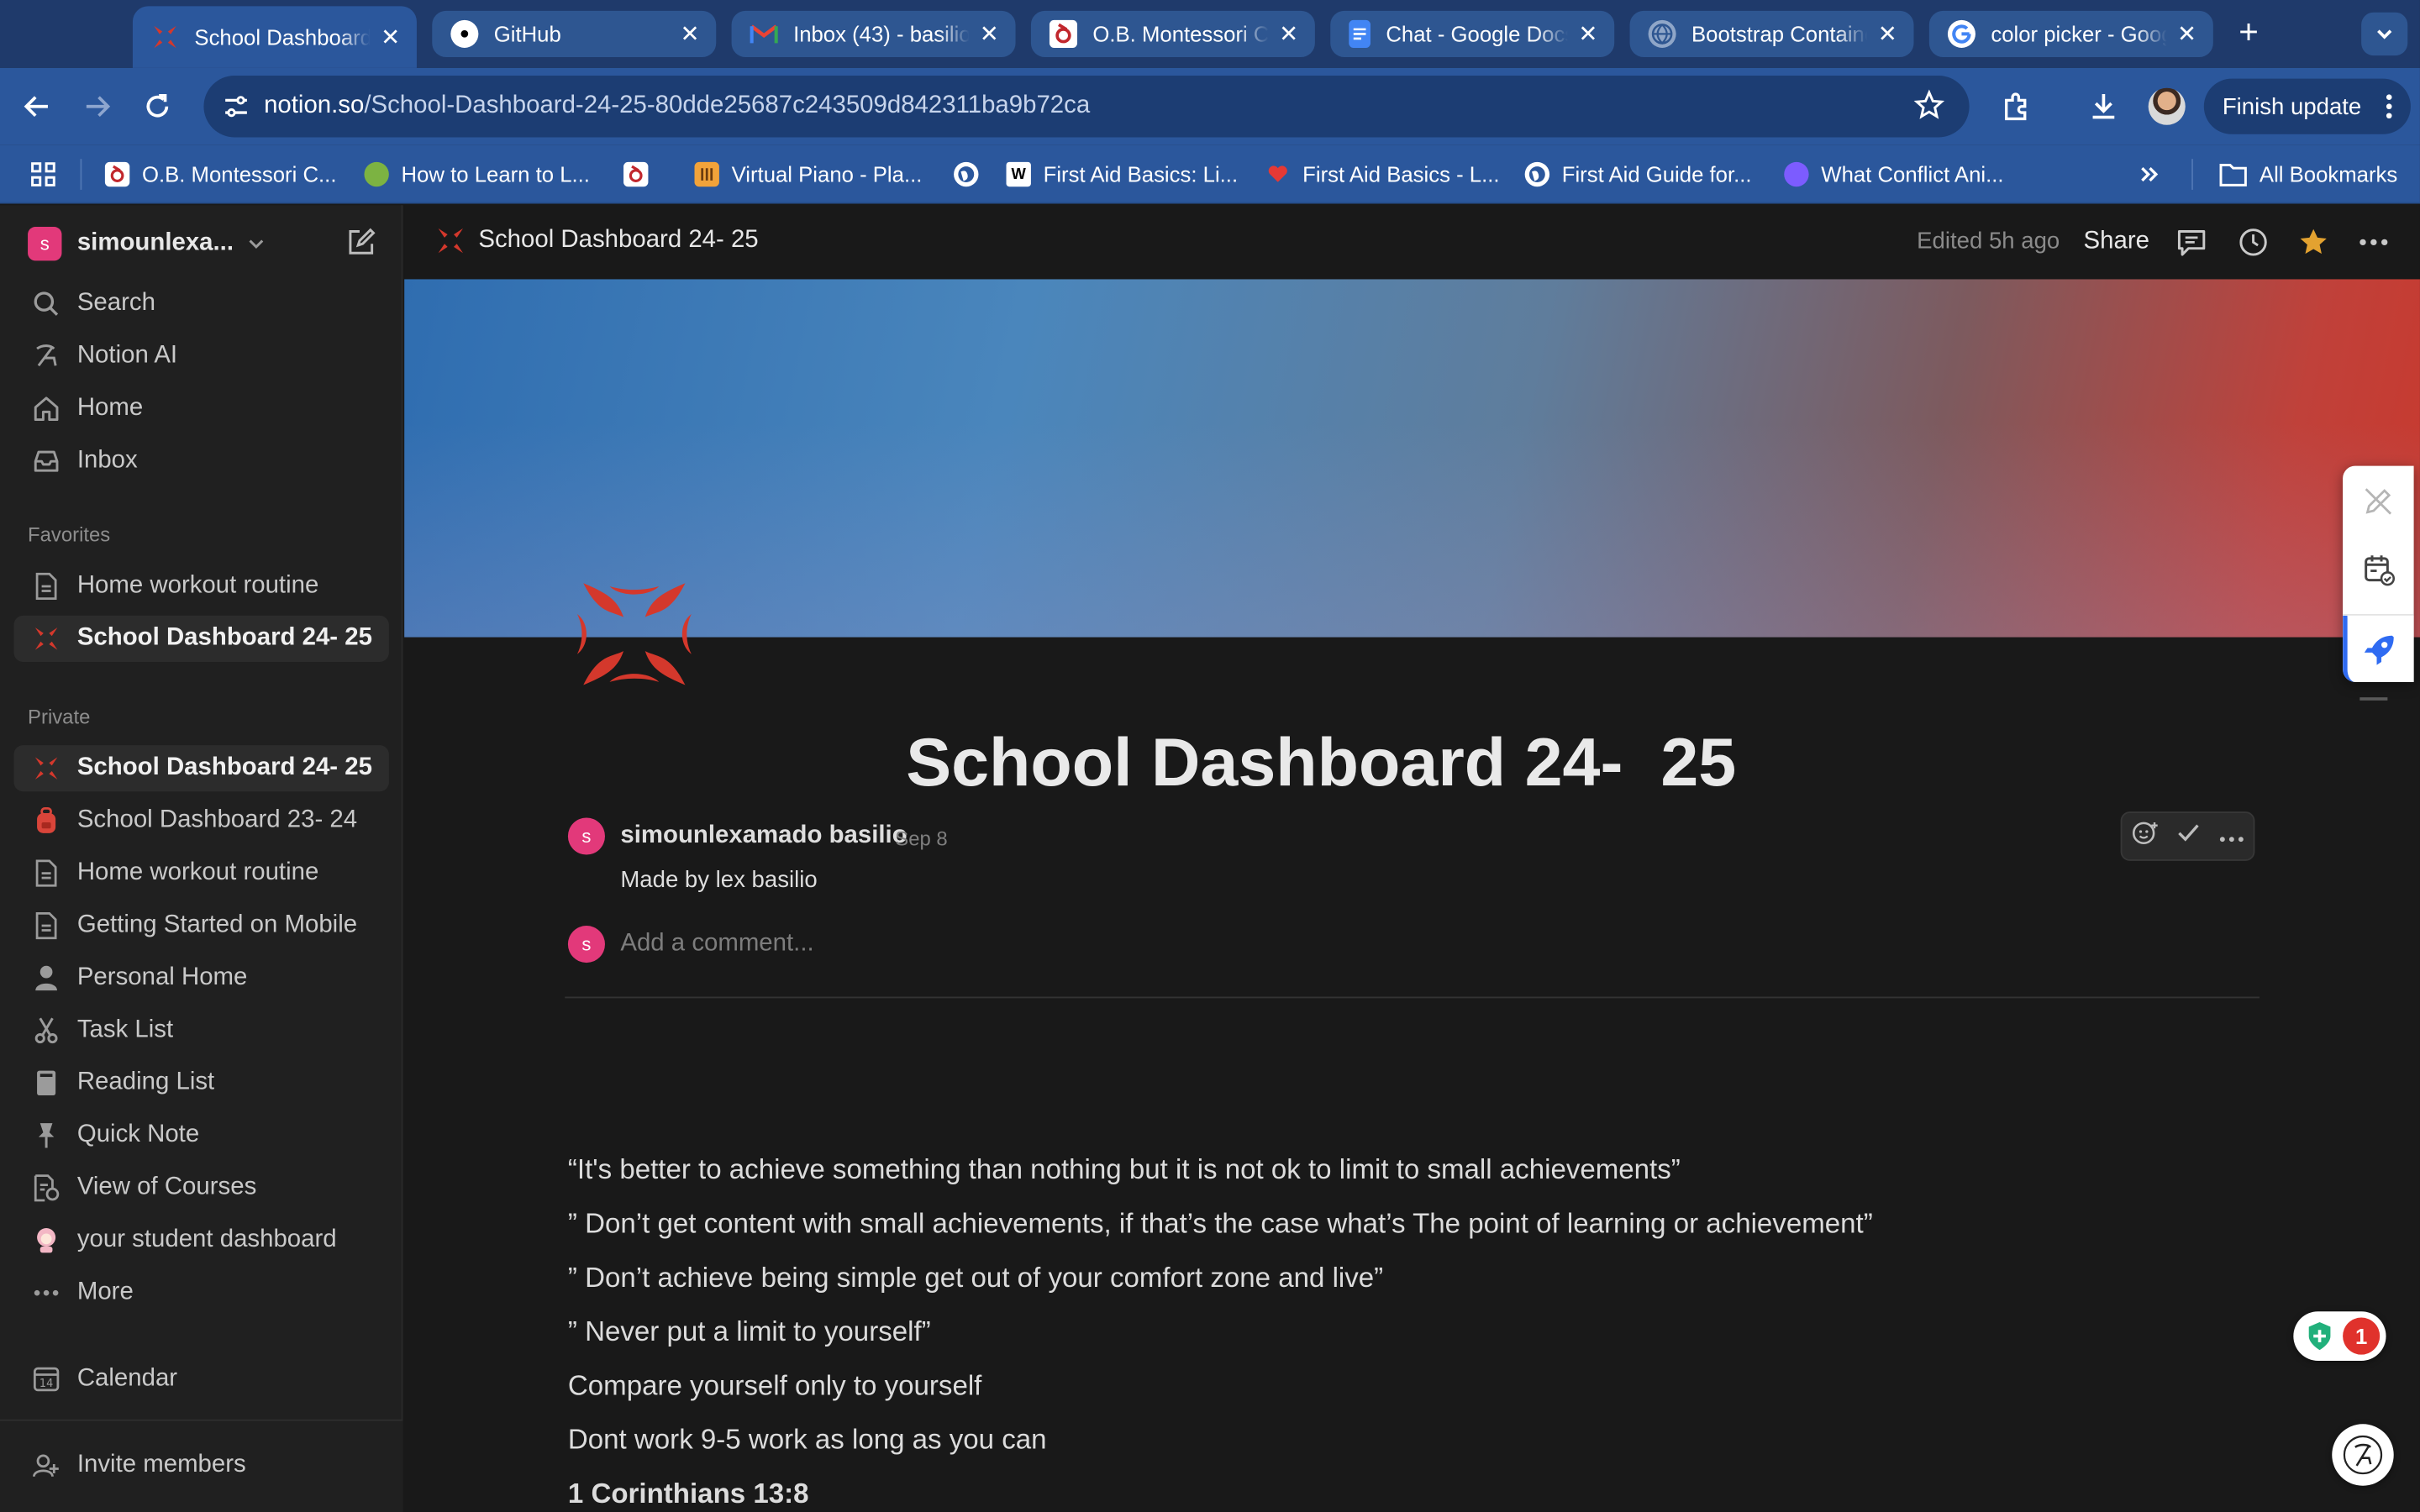  I want to click on bookmark-globe, so click(972, 174).